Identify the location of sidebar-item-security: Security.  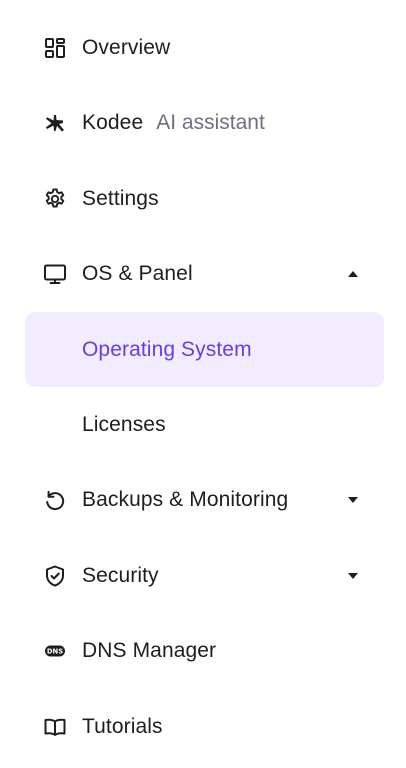
(204, 576).